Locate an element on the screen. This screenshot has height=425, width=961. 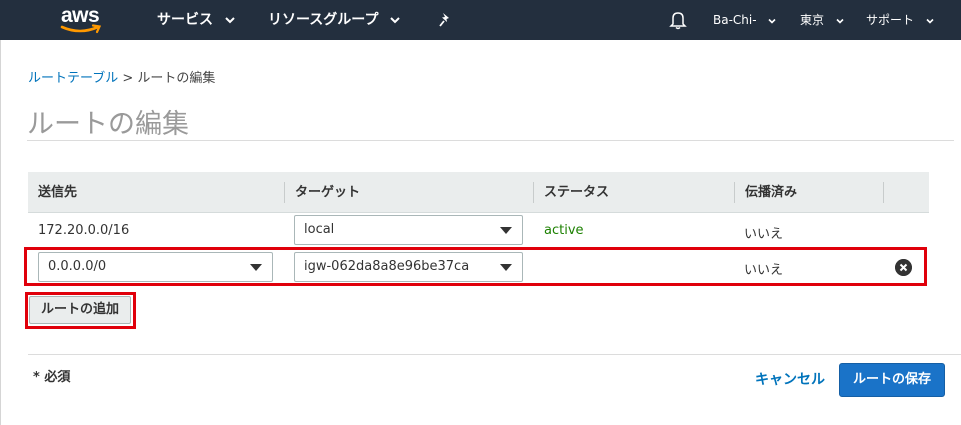
support-label: サポート is located at coordinates (890, 20).